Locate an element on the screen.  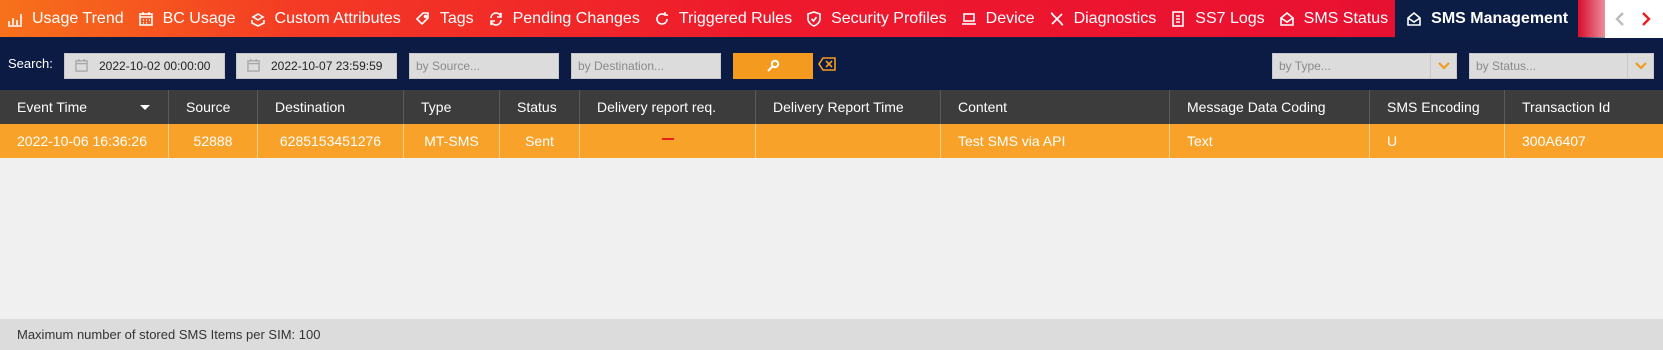
column-header-status: Status is located at coordinates (540, 107).